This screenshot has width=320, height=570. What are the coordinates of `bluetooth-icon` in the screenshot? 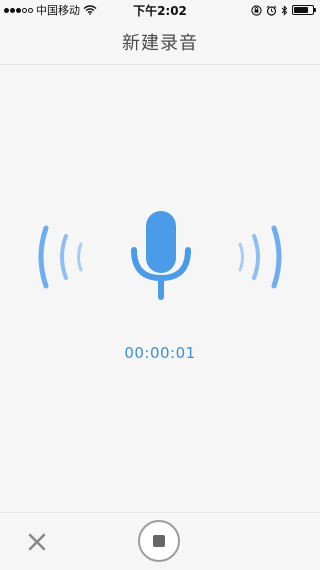 It's located at (284, 10).